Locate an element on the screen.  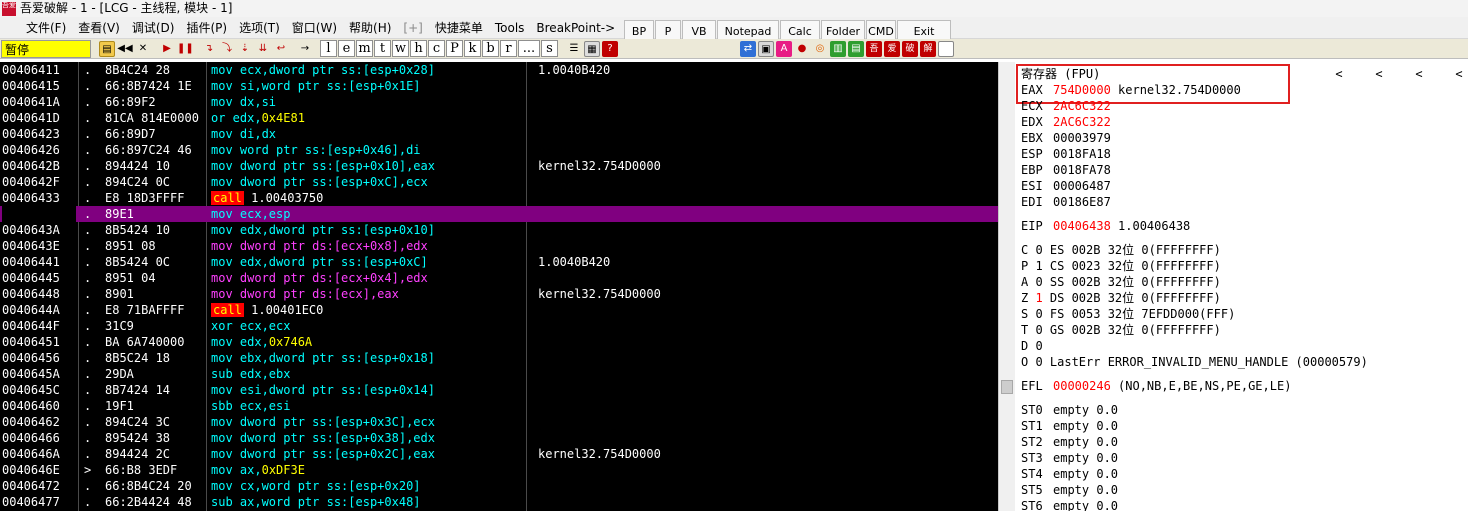
flag-row: P 1 CS 0023 32位 0(FFFFFFFF) is located at coordinates (1121, 266).